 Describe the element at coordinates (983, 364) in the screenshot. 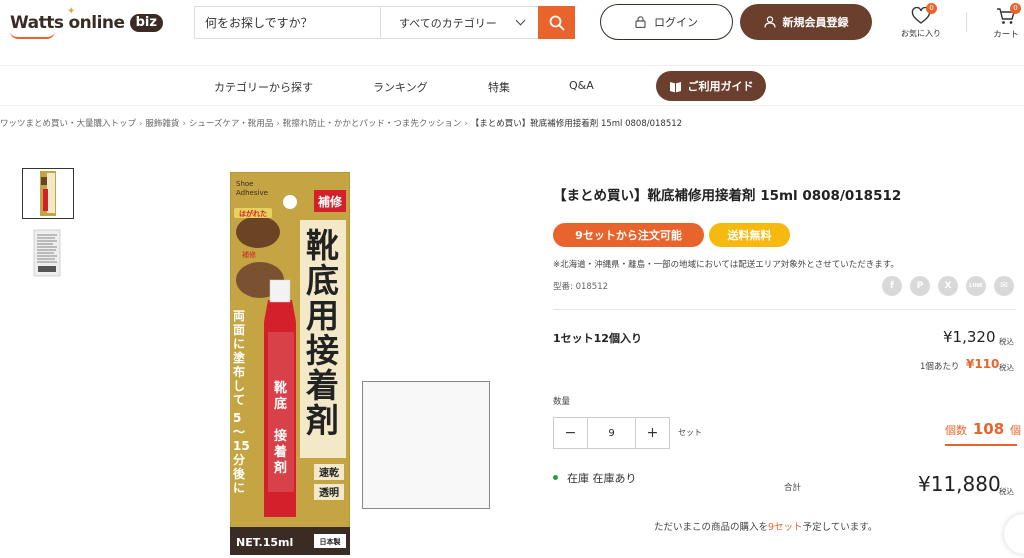

I see `unit-price: ¥110` at that location.